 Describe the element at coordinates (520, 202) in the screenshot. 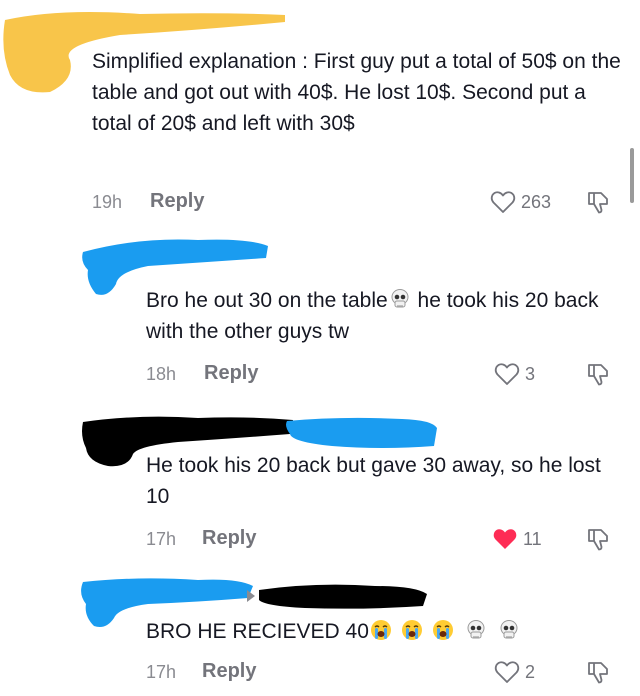

I see `like-button: 263` at that location.